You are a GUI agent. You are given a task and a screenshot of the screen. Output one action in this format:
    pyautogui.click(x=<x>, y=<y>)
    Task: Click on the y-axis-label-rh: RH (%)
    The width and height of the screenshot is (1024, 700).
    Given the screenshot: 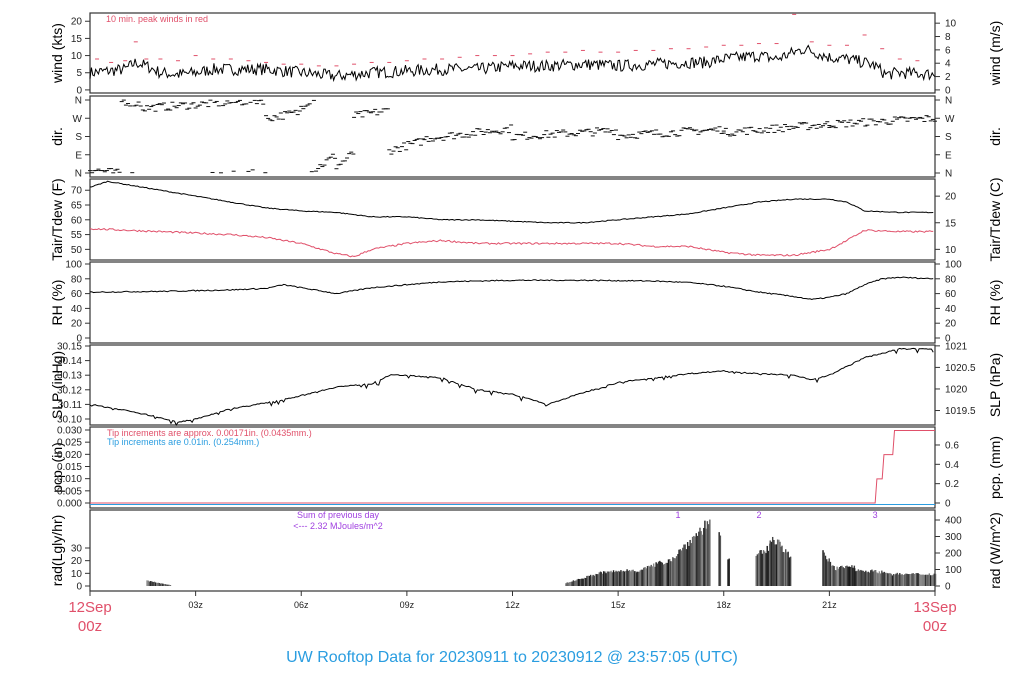 What is the action you would take?
    pyautogui.click(x=57, y=303)
    